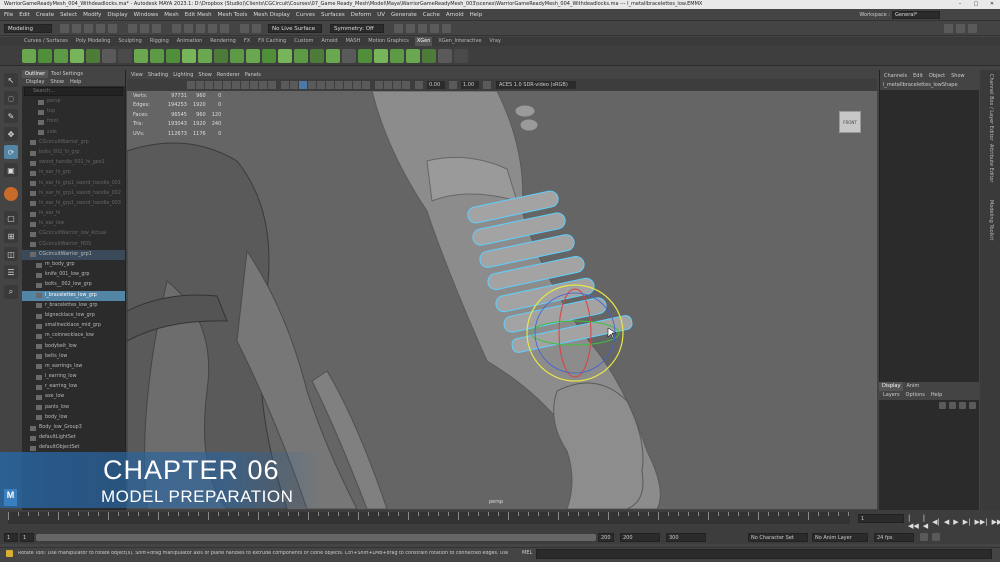  I want to click on mel-label: MEL, so click(527, 553).